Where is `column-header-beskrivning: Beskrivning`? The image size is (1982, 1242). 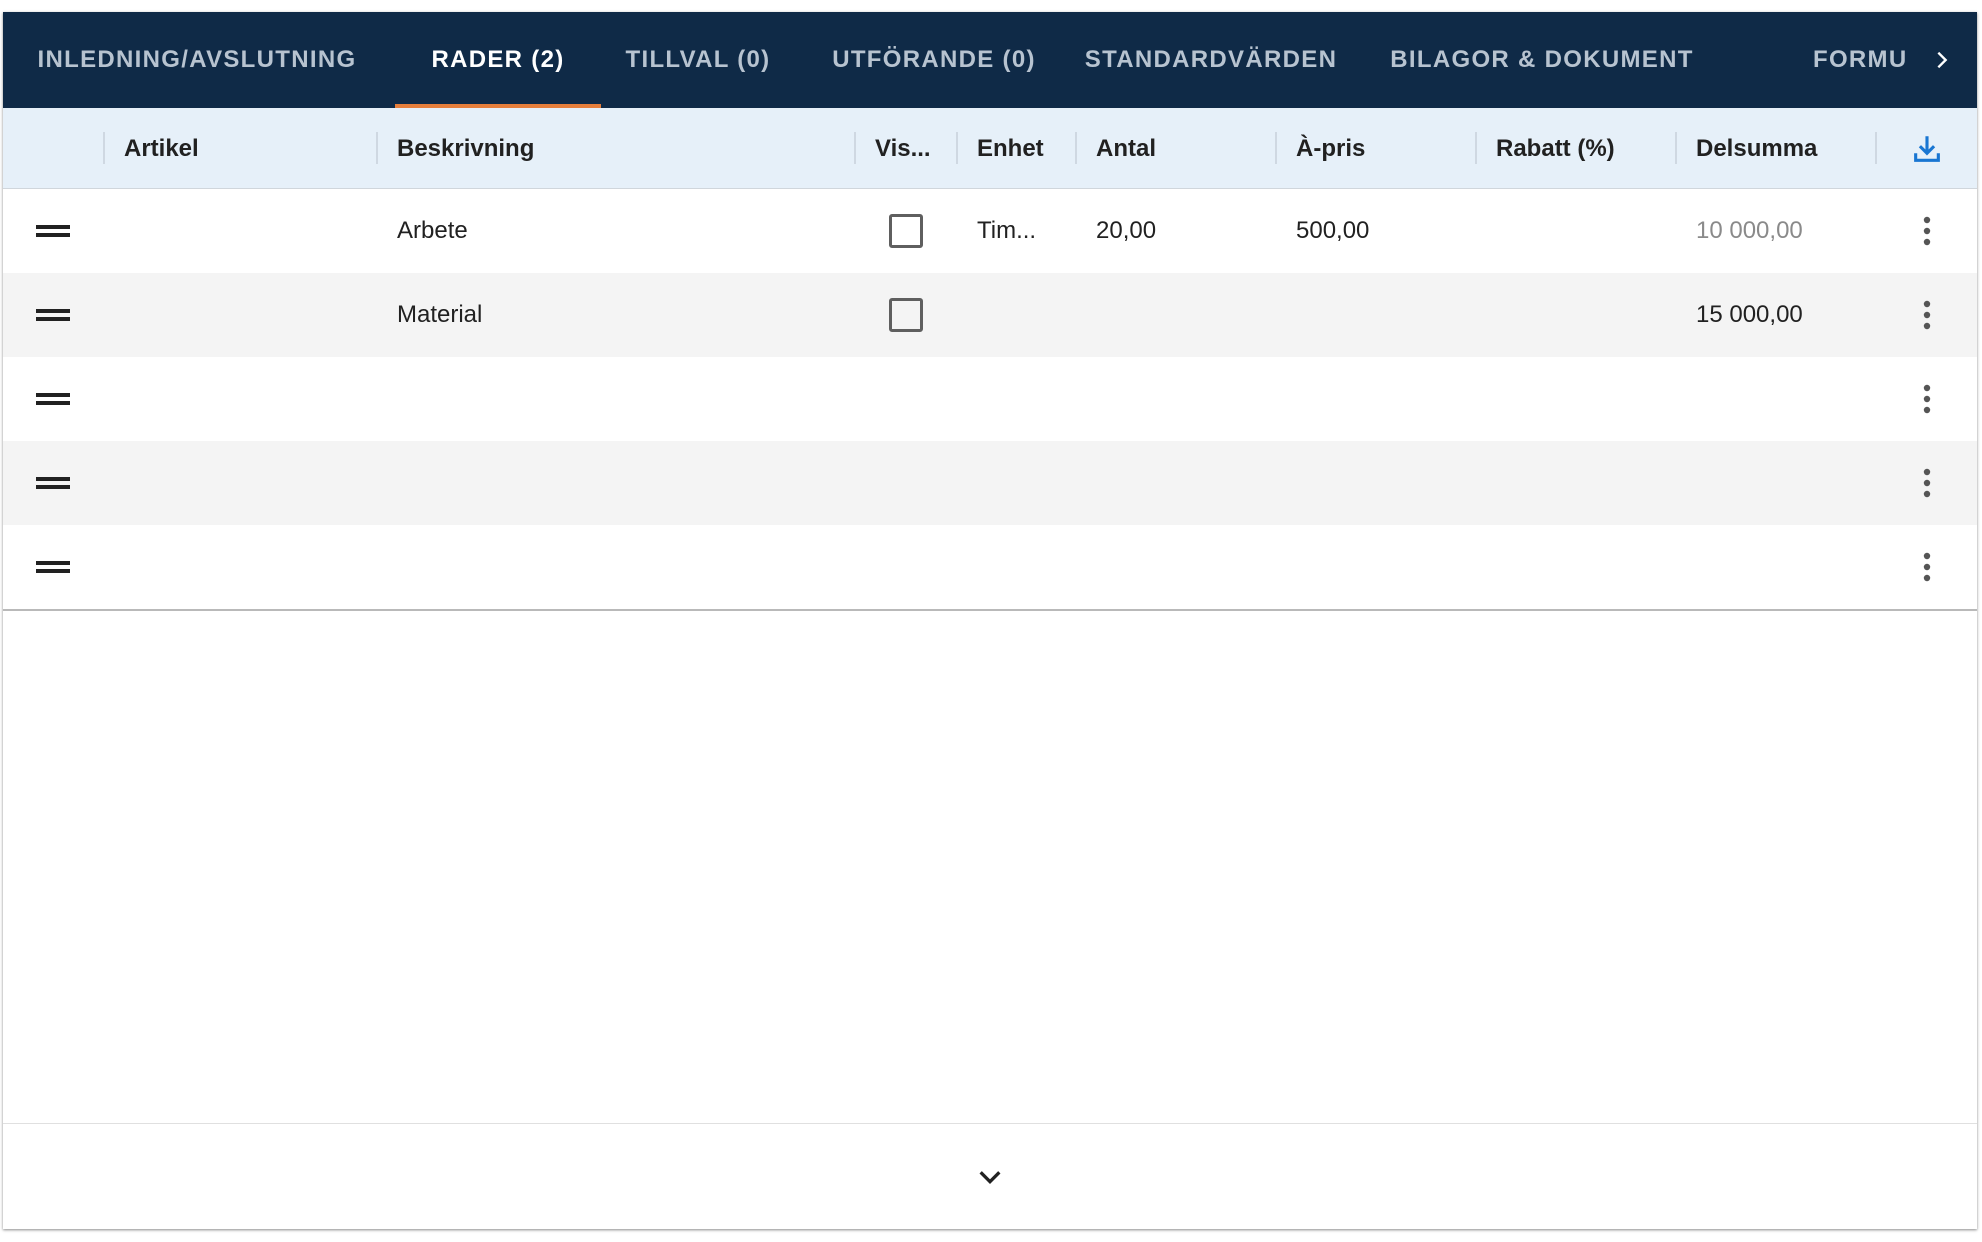 column-header-beskrivning: Beskrivning is located at coordinates (616, 148).